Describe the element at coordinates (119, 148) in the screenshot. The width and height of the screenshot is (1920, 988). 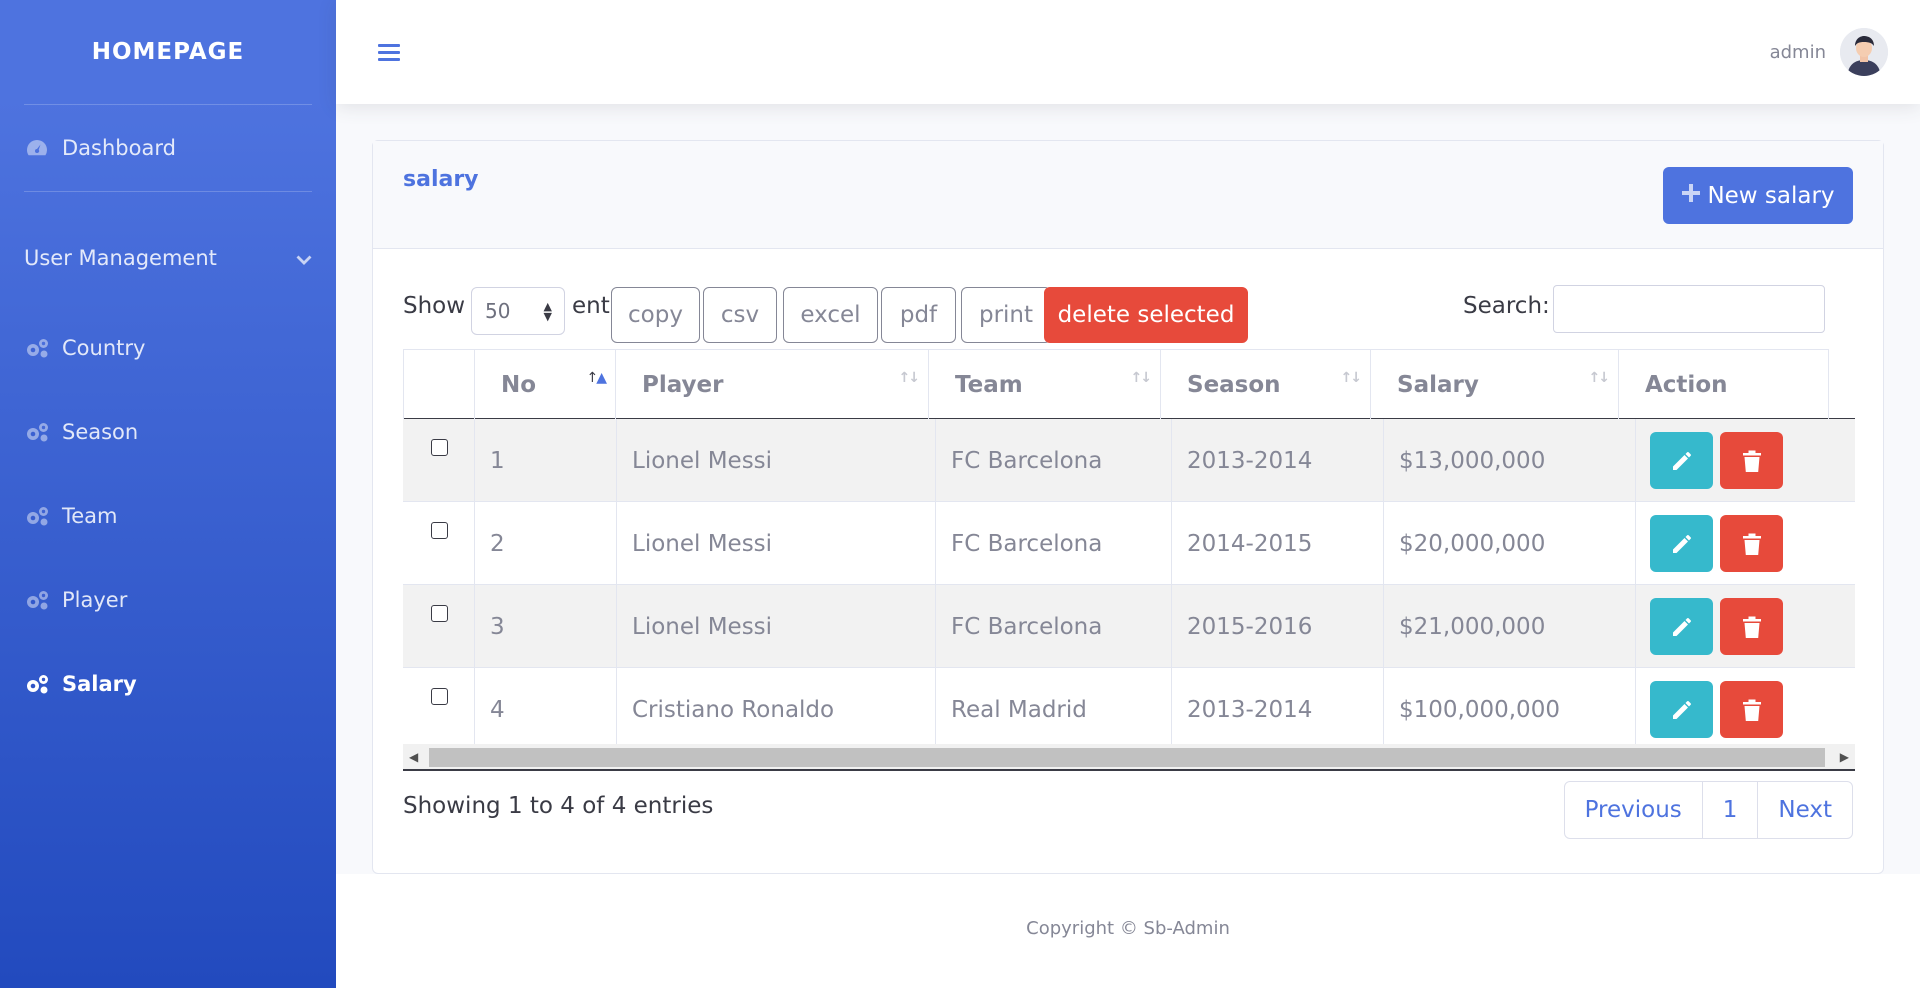
I see `sidebar-item-label: Dashboard` at that location.